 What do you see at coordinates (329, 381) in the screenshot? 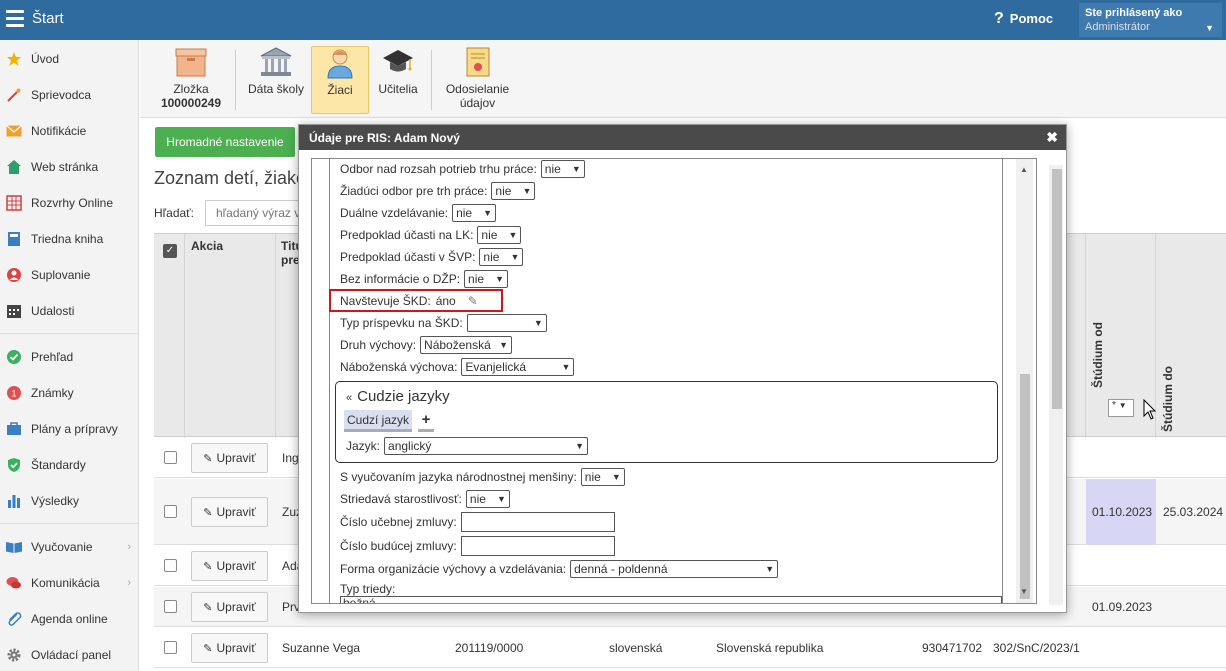
I see `form-border-line` at bounding box center [329, 381].